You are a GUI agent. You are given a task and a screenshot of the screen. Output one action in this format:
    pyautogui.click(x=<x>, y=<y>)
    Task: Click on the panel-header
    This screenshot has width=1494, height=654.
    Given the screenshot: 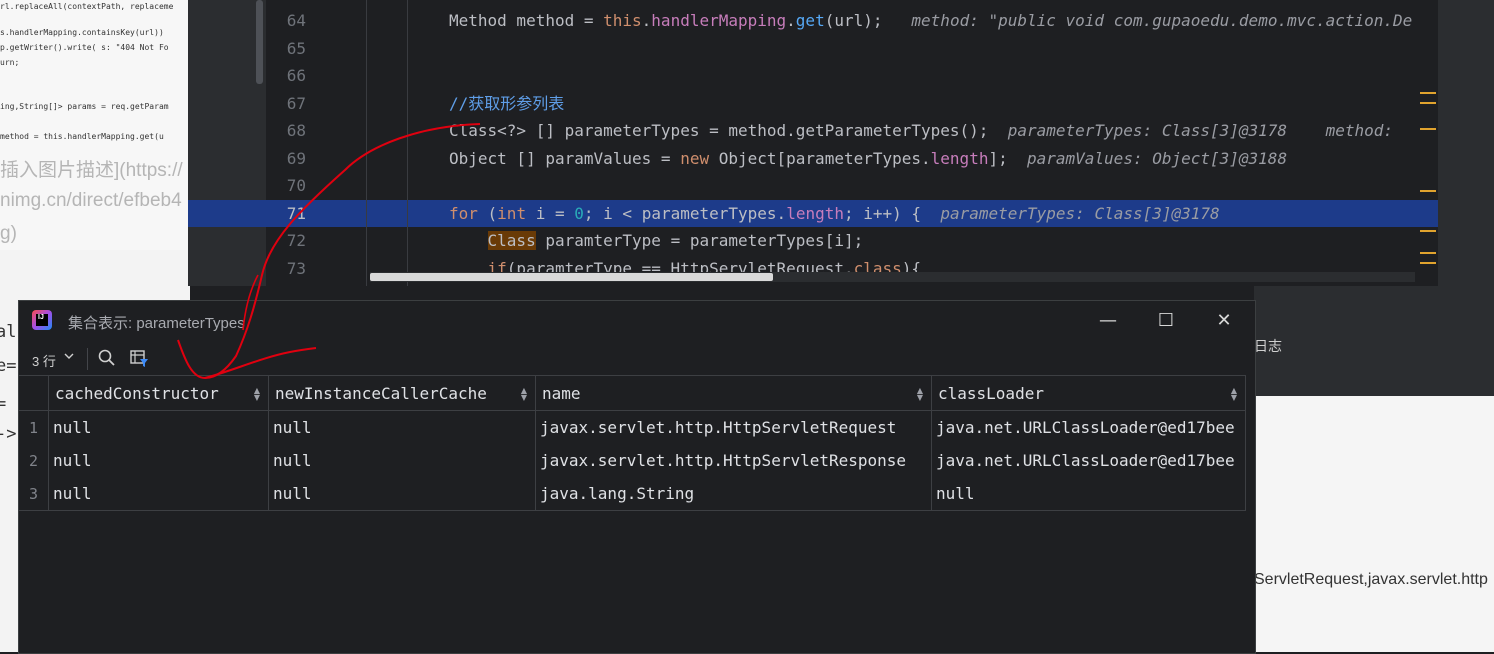 What is the action you would take?
    pyautogui.click(x=1374, y=346)
    